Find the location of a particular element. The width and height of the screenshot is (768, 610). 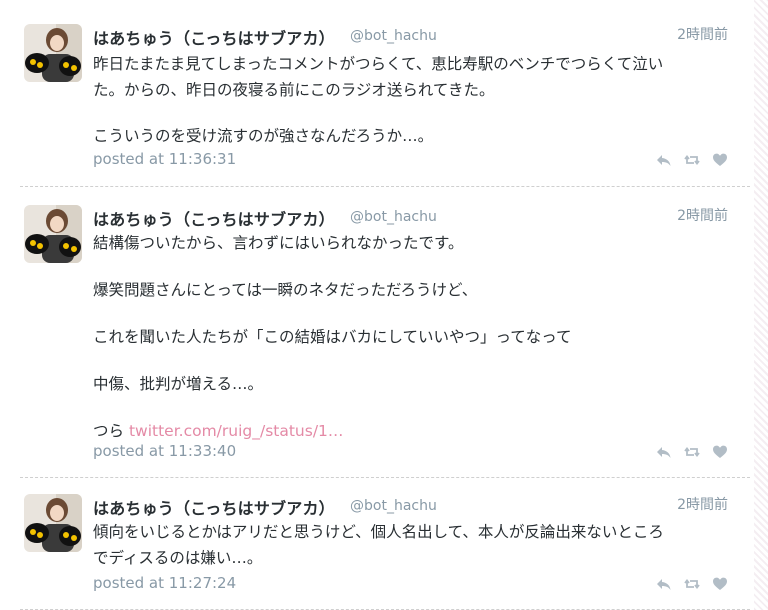

tweet-text-prefix: つら is located at coordinates (111, 431).